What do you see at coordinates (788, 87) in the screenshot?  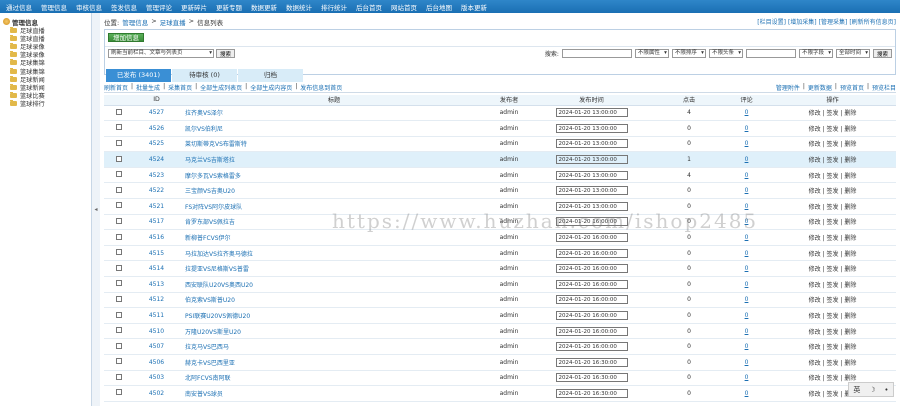 I see `operation-link: 管理附件` at bounding box center [788, 87].